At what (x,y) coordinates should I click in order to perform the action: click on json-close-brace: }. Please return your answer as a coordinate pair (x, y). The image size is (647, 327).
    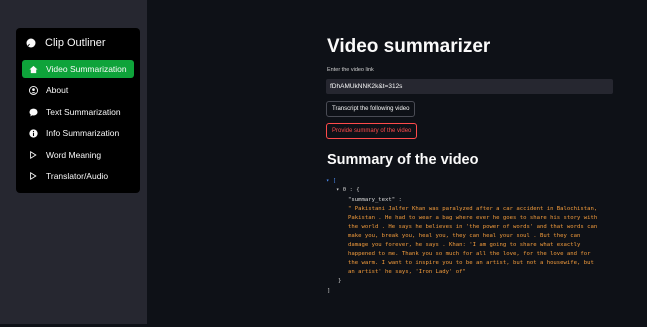
    Looking at the image, I should click on (340, 281).